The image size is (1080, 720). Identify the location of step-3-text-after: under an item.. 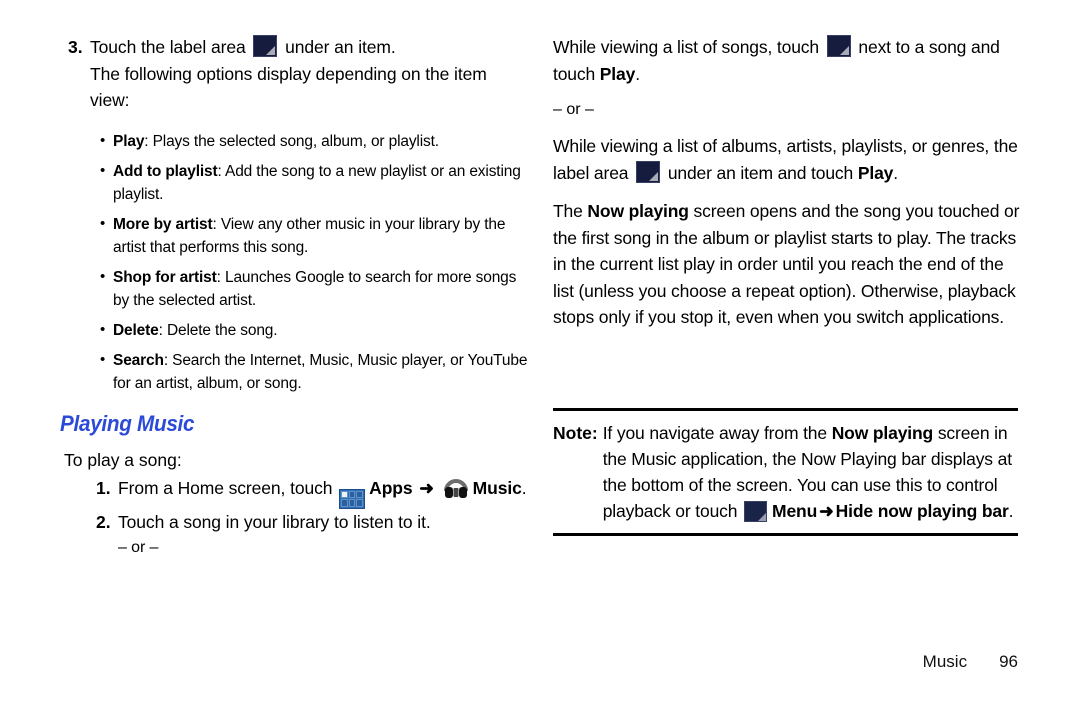
(340, 47).